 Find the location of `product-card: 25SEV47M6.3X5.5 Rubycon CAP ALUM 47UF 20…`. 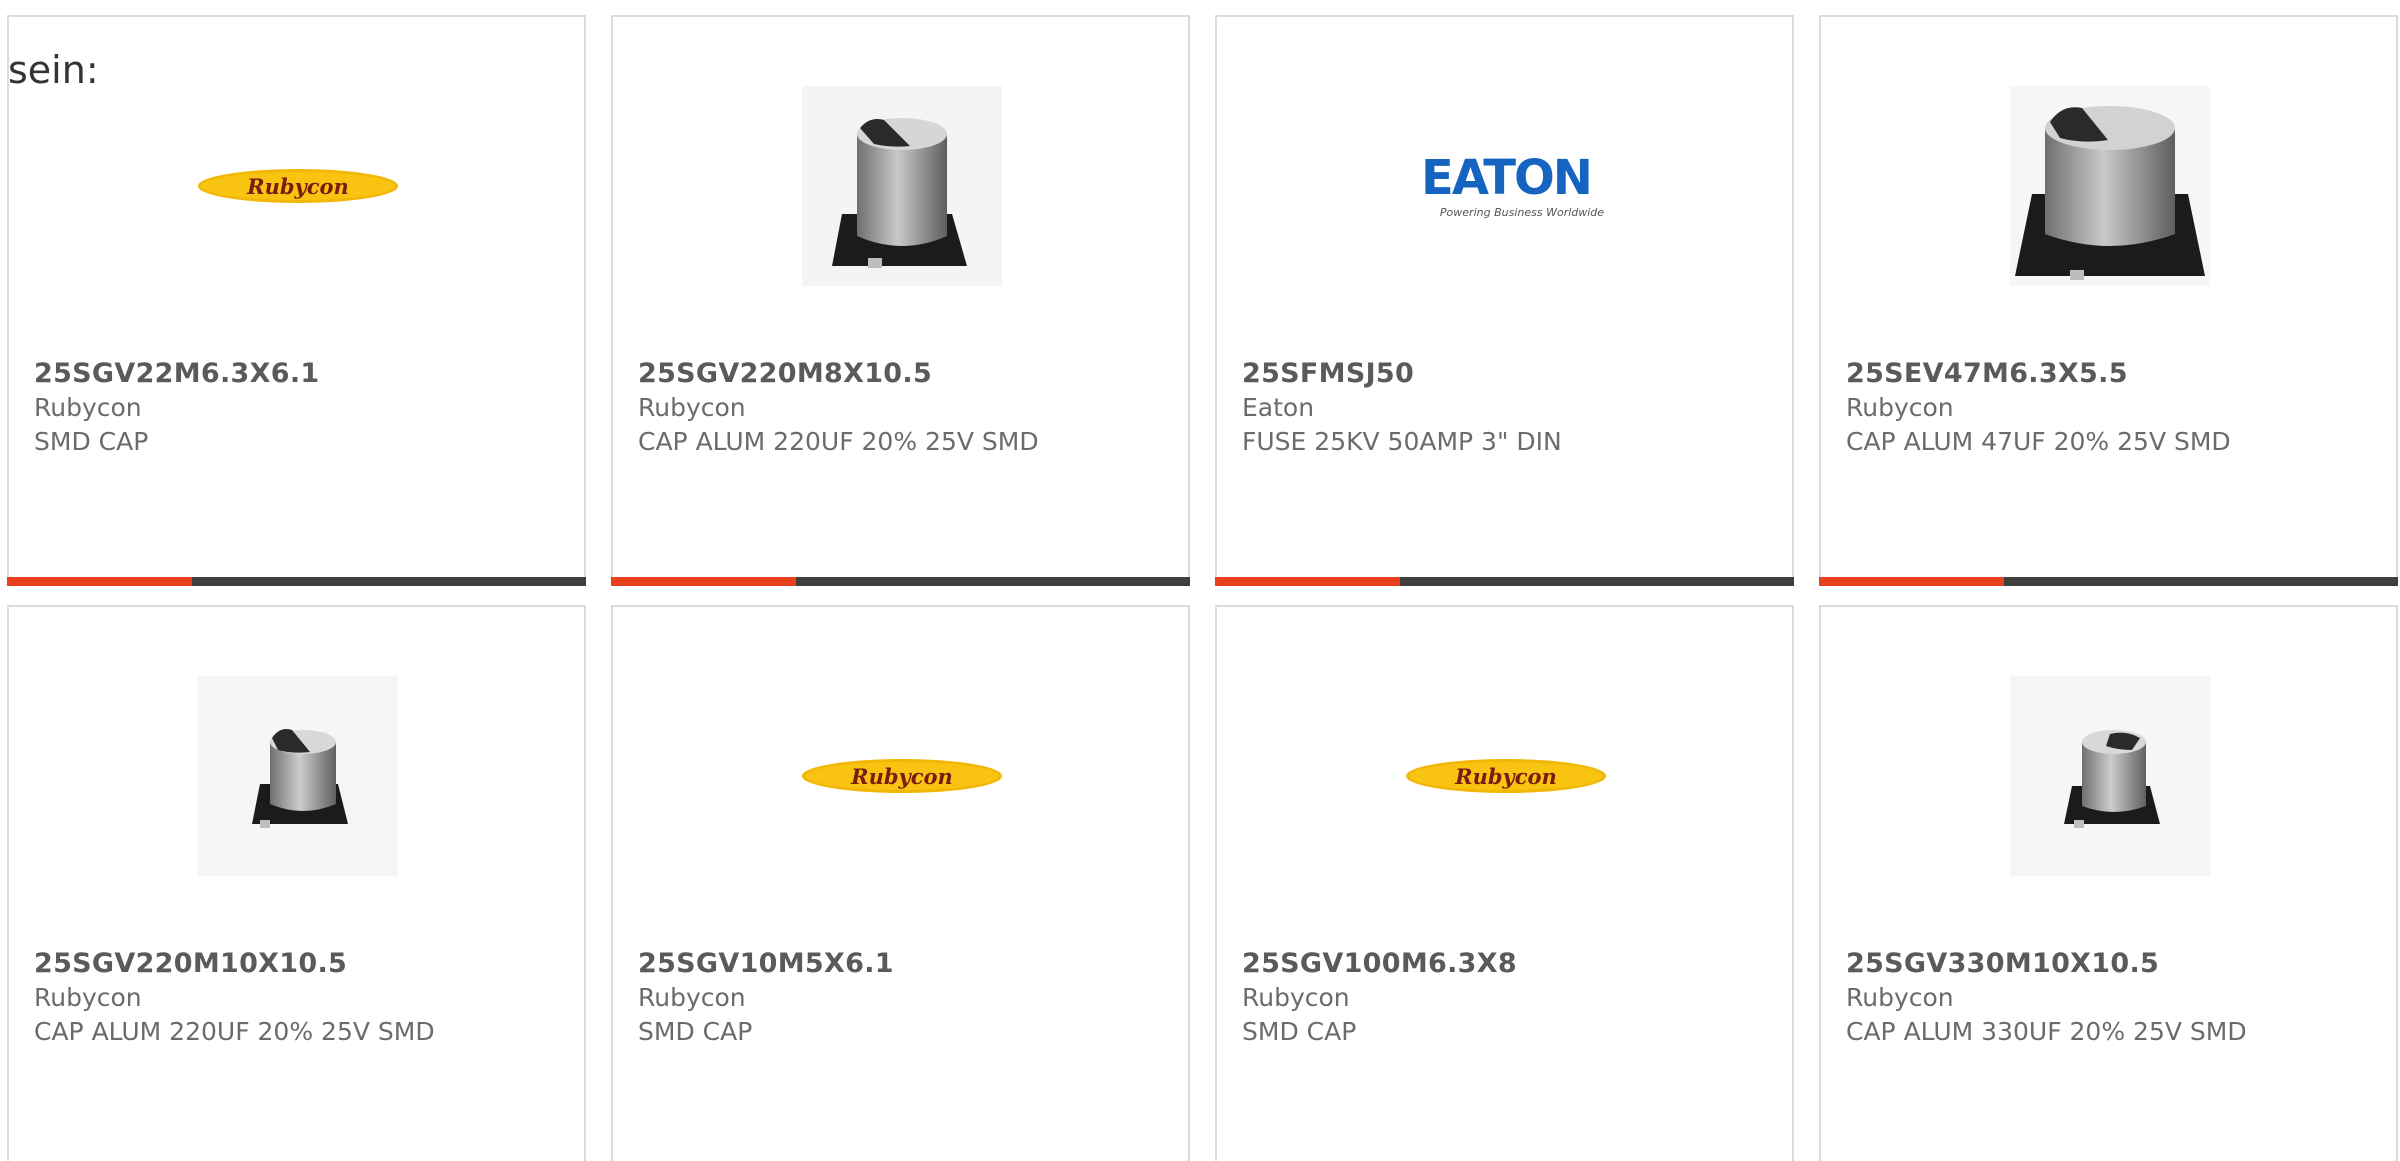

product-card: 25SEV47M6.3X5.5 Rubycon CAP ALUM 47UF 20… is located at coordinates (2108, 300).